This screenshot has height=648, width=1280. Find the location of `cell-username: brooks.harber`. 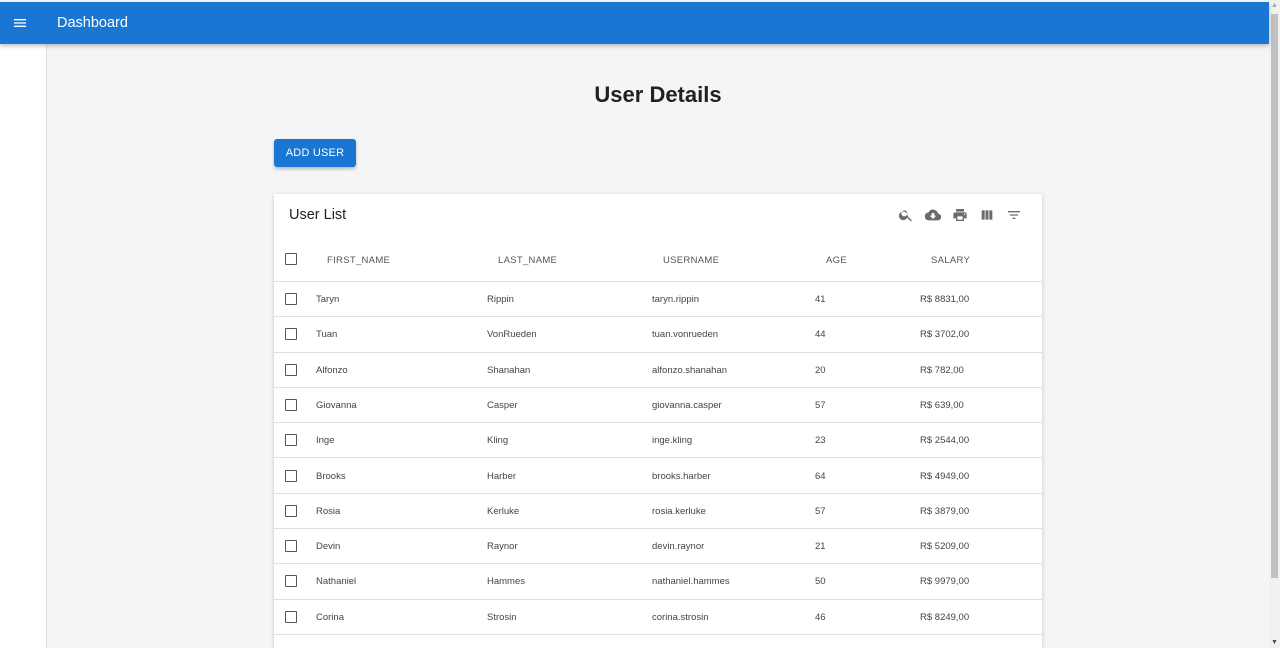

cell-username: brooks.harber is located at coordinates (681, 476).